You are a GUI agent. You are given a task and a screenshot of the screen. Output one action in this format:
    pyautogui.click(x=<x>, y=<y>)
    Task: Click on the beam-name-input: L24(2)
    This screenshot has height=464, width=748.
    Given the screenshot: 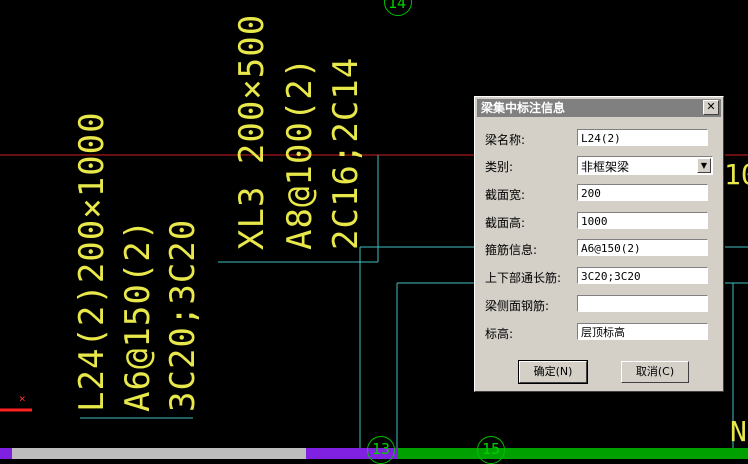 What is the action you would take?
    pyautogui.click(x=642, y=137)
    